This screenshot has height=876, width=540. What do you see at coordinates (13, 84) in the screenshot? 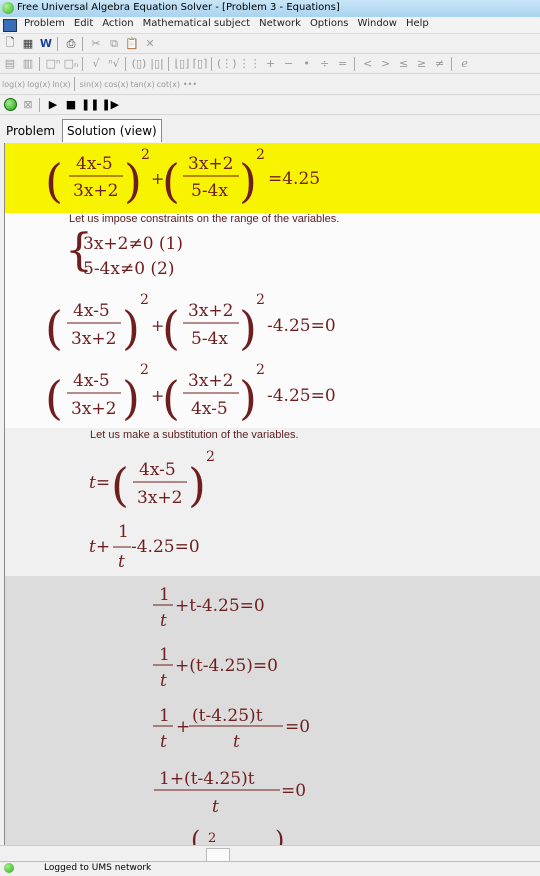
I see `log-base-button: log(x)` at bounding box center [13, 84].